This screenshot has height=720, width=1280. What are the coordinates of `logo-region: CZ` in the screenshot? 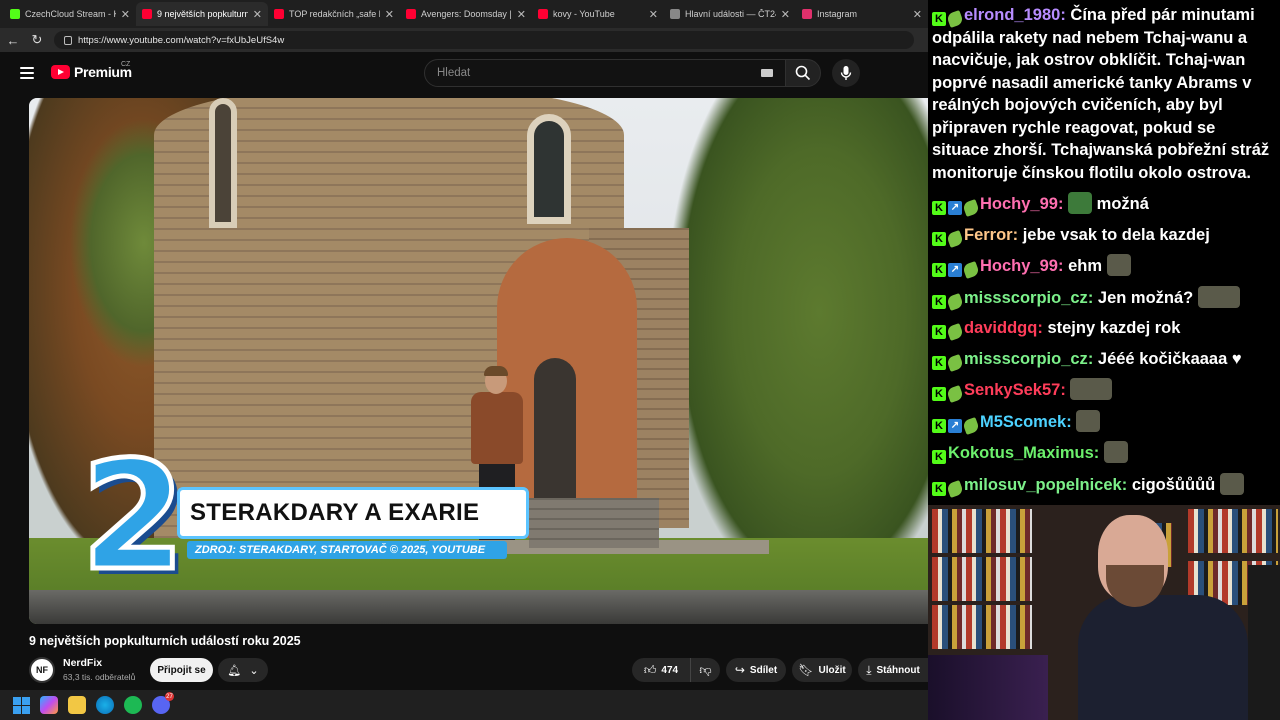 It's located at (126, 64).